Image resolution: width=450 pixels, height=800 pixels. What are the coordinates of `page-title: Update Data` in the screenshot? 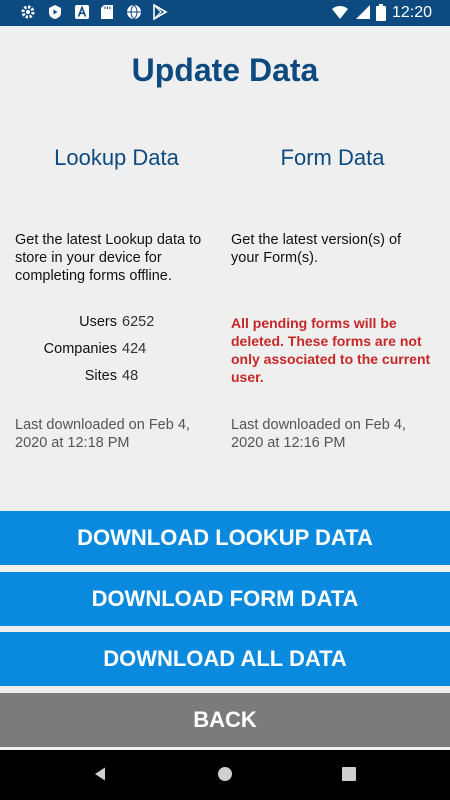 It's located at (225, 70).